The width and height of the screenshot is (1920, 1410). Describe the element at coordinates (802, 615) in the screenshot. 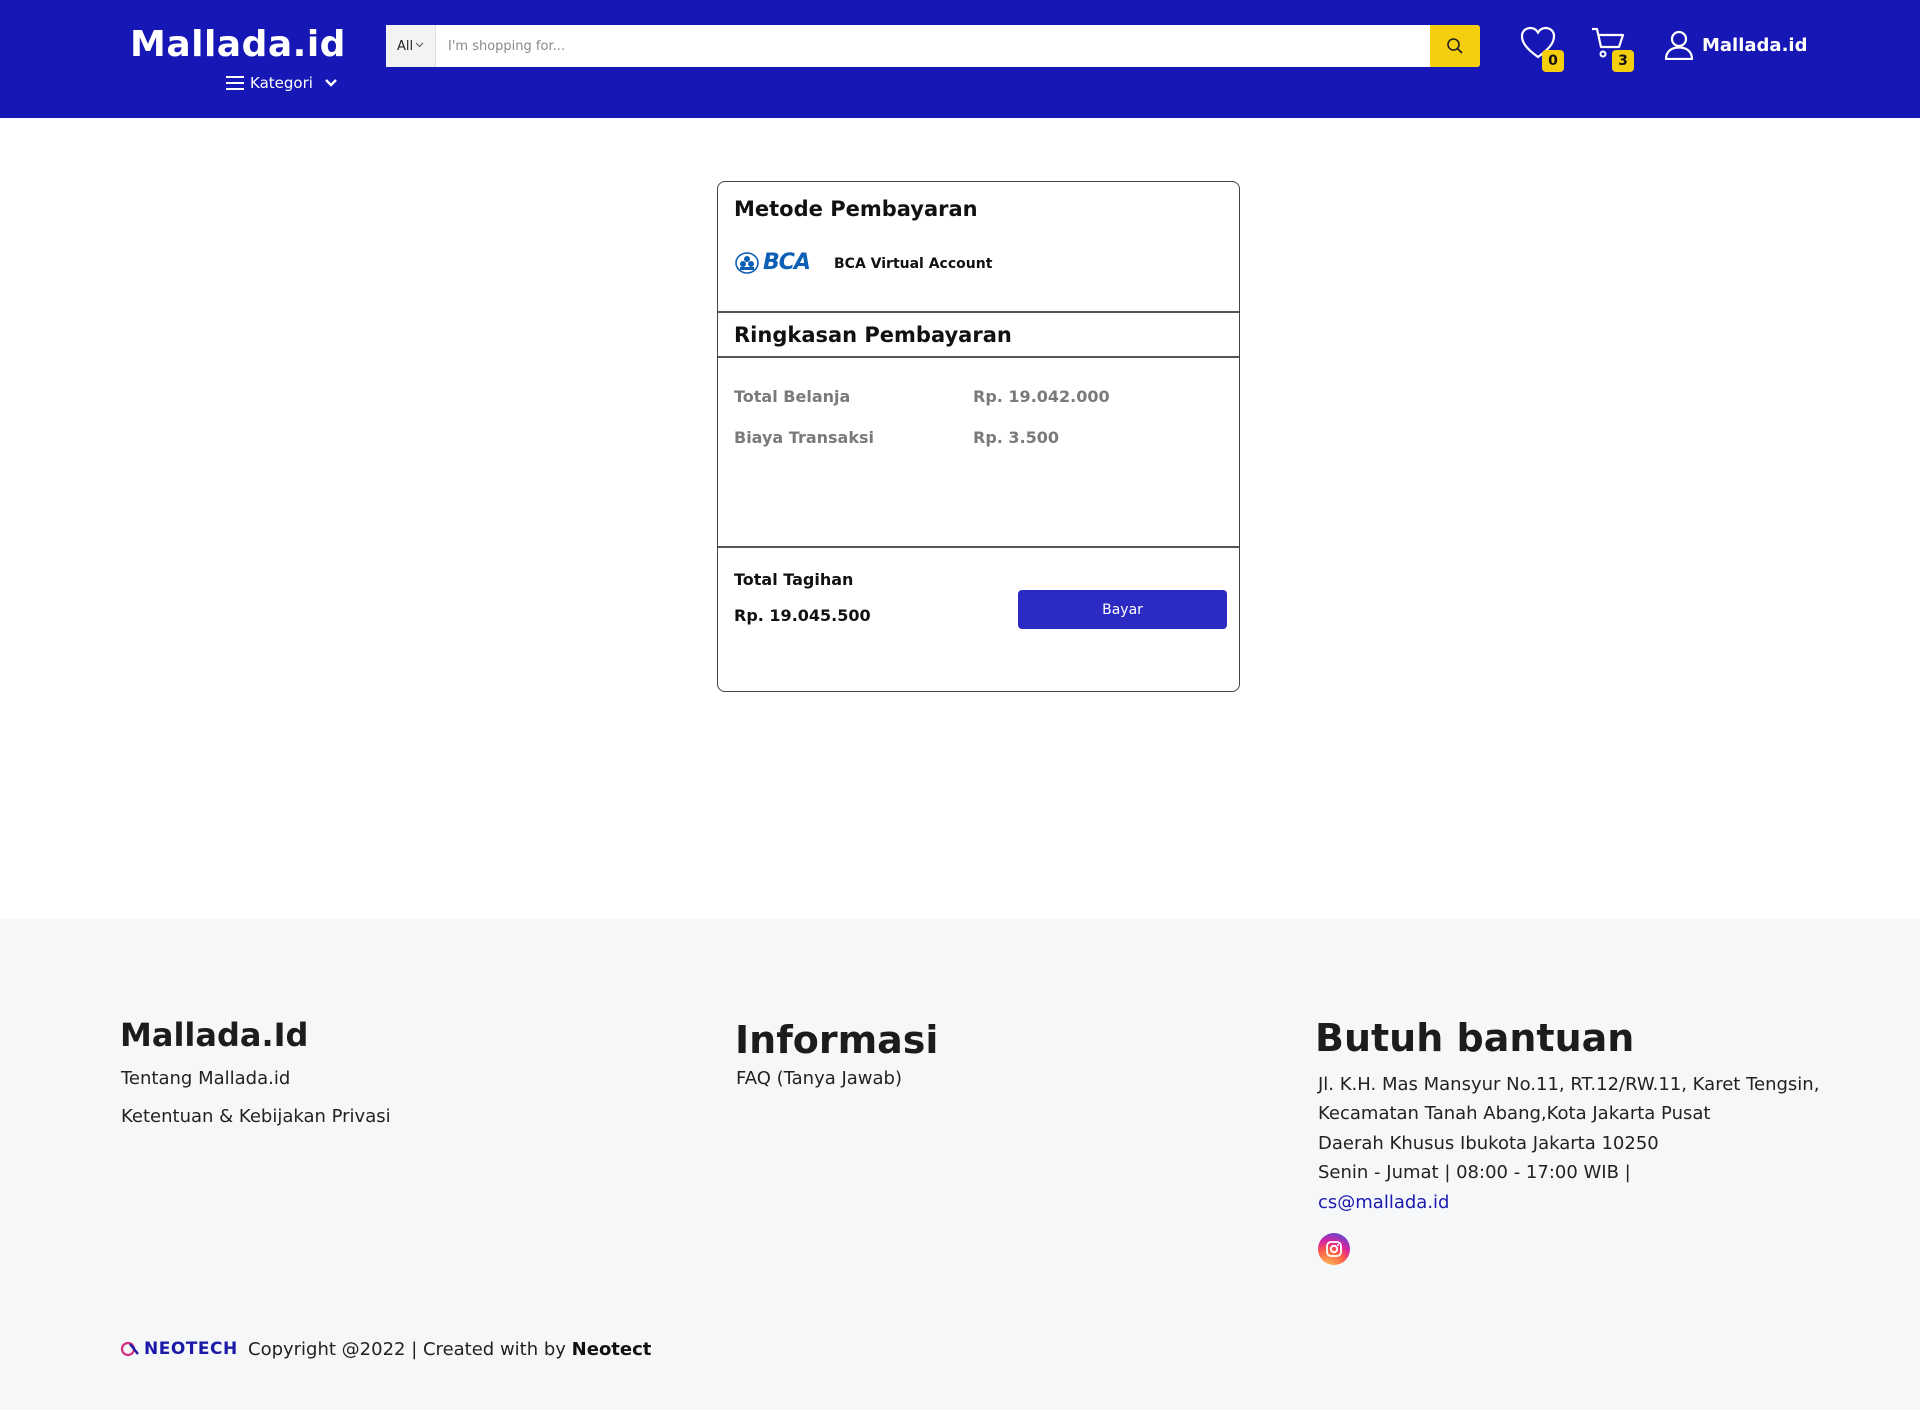

I see `total-tagihan-value: Rp. 19.045.500` at that location.